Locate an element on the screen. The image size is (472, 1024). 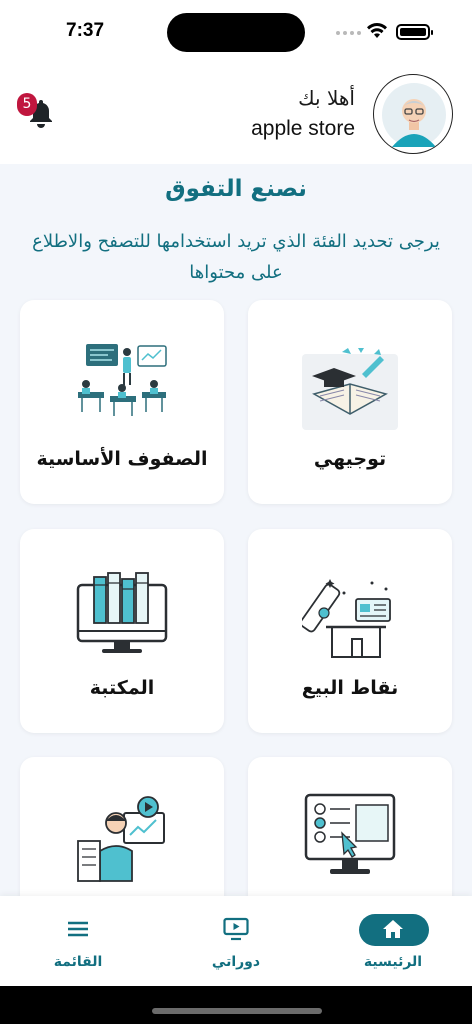
category-card-tawjihi: توجيهي is located at coordinates (350, 402).